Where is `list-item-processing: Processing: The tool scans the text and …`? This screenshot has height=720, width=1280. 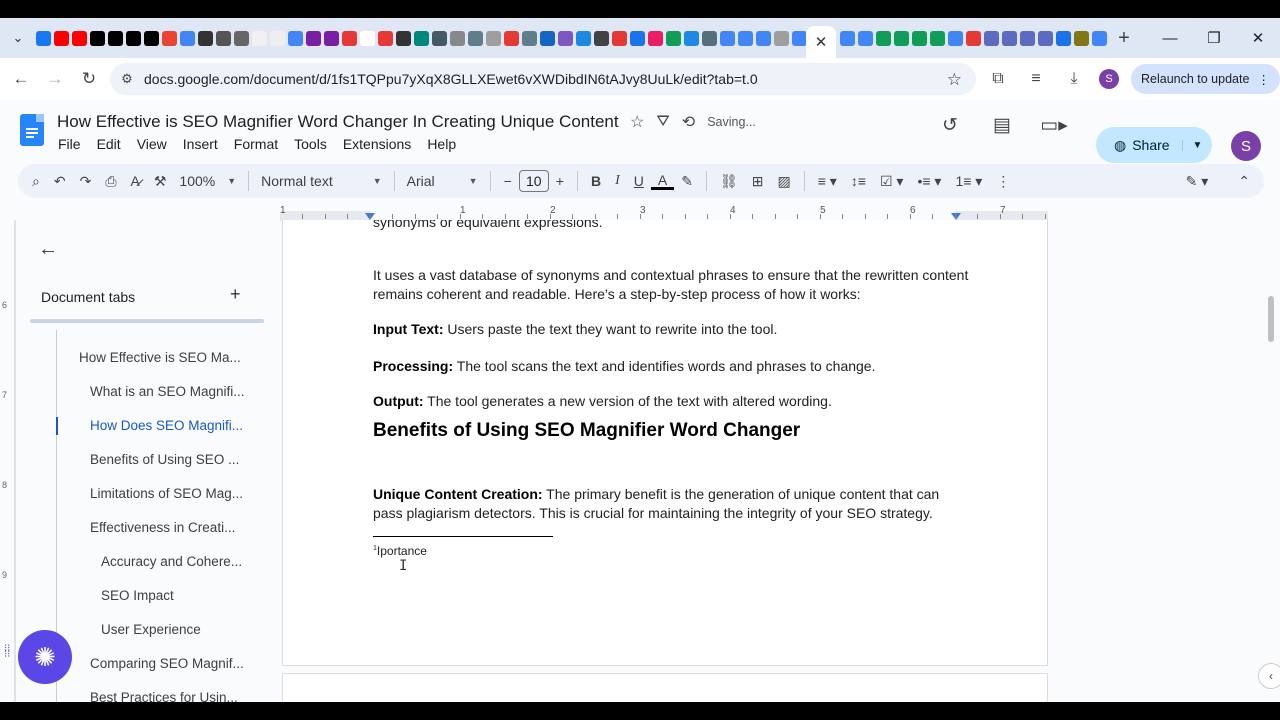
list-item-processing: Processing: The tool scans the text and … is located at coordinates (673, 366).